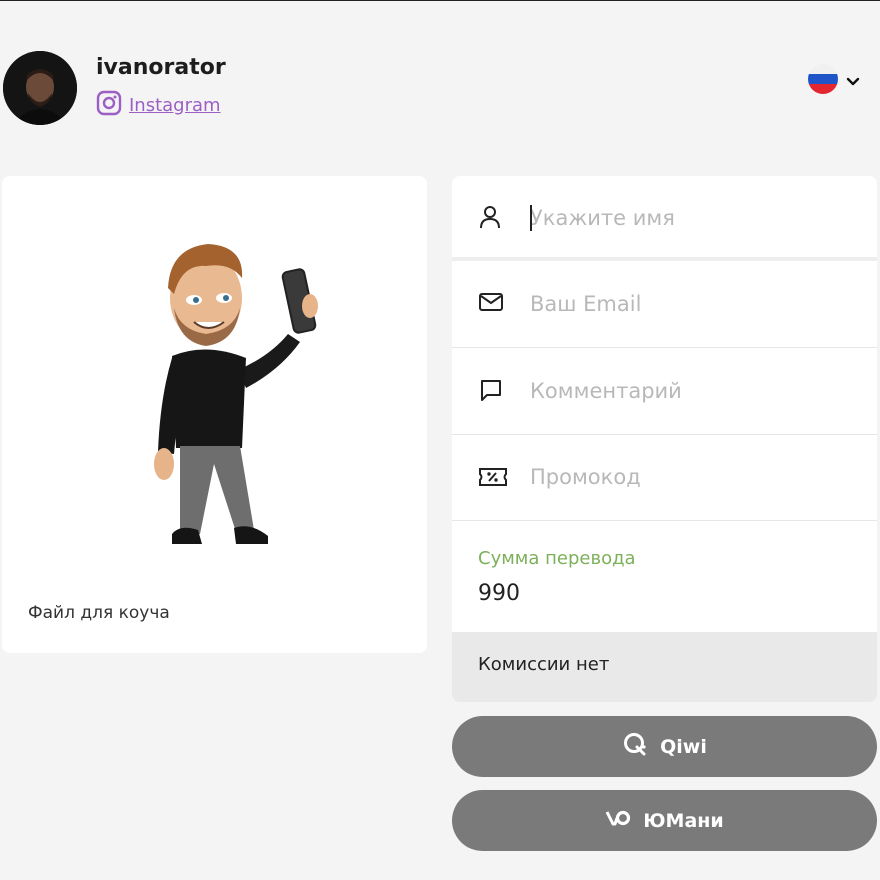 The width and height of the screenshot is (880, 880). I want to click on mail-icon, so click(491, 304).